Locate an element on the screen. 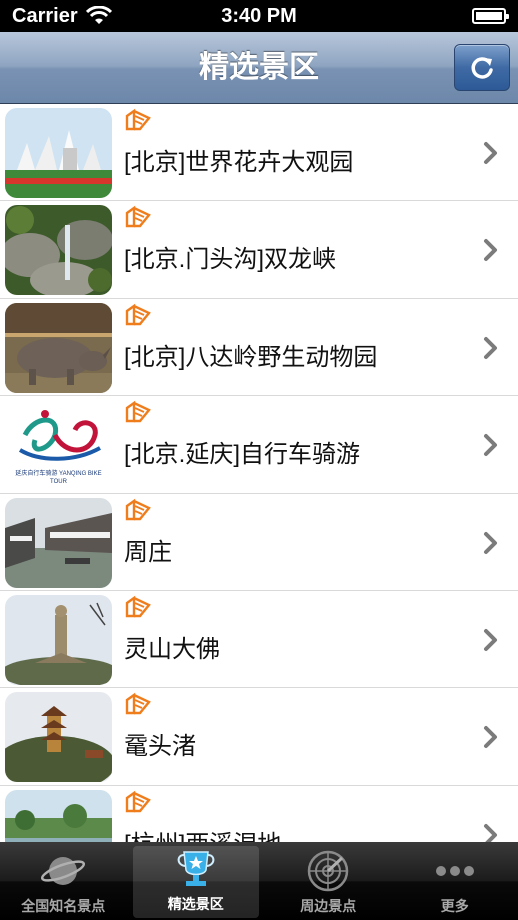 This screenshot has height=920, width=518. tab-label: 精选景区 is located at coordinates (195, 904).